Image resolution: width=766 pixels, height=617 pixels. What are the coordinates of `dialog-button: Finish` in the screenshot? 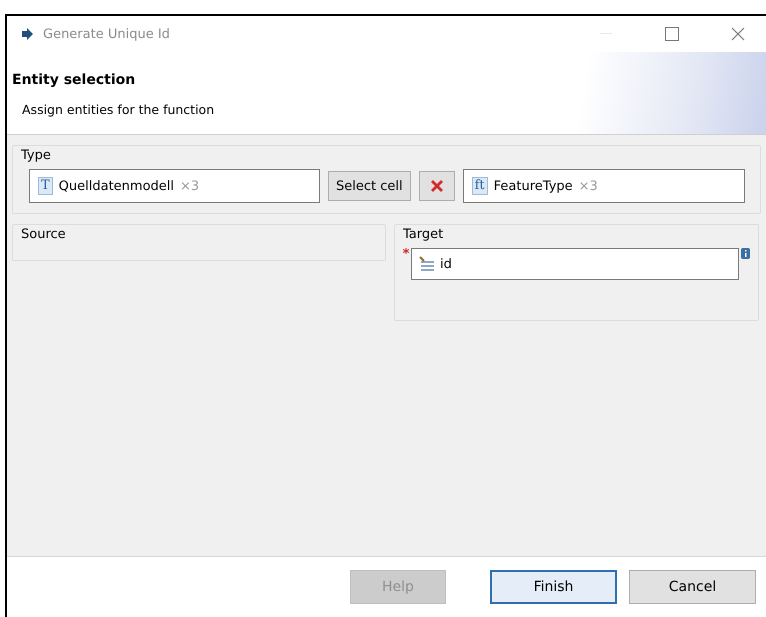 It's located at (553, 587).